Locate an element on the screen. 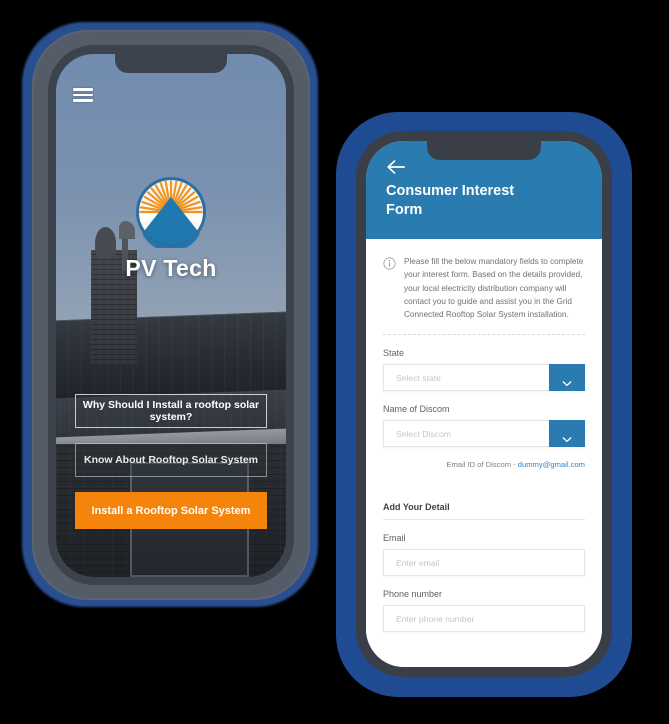 The height and width of the screenshot is (724, 669). hamburger-menu-icon is located at coordinates (83, 95).